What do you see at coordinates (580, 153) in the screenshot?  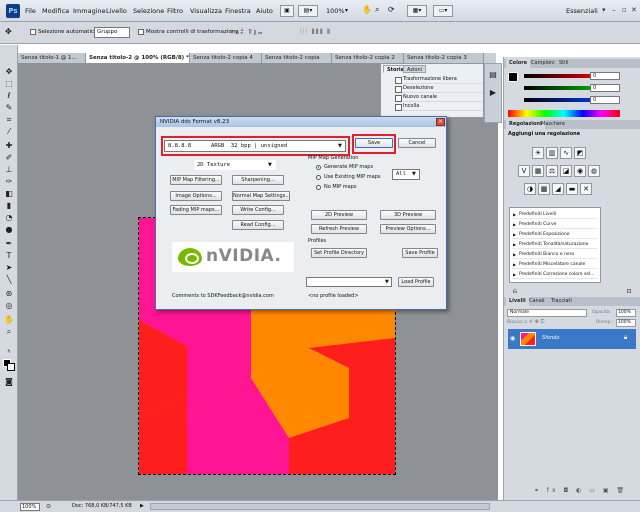 I see `exposure-icon: ◩` at bounding box center [580, 153].